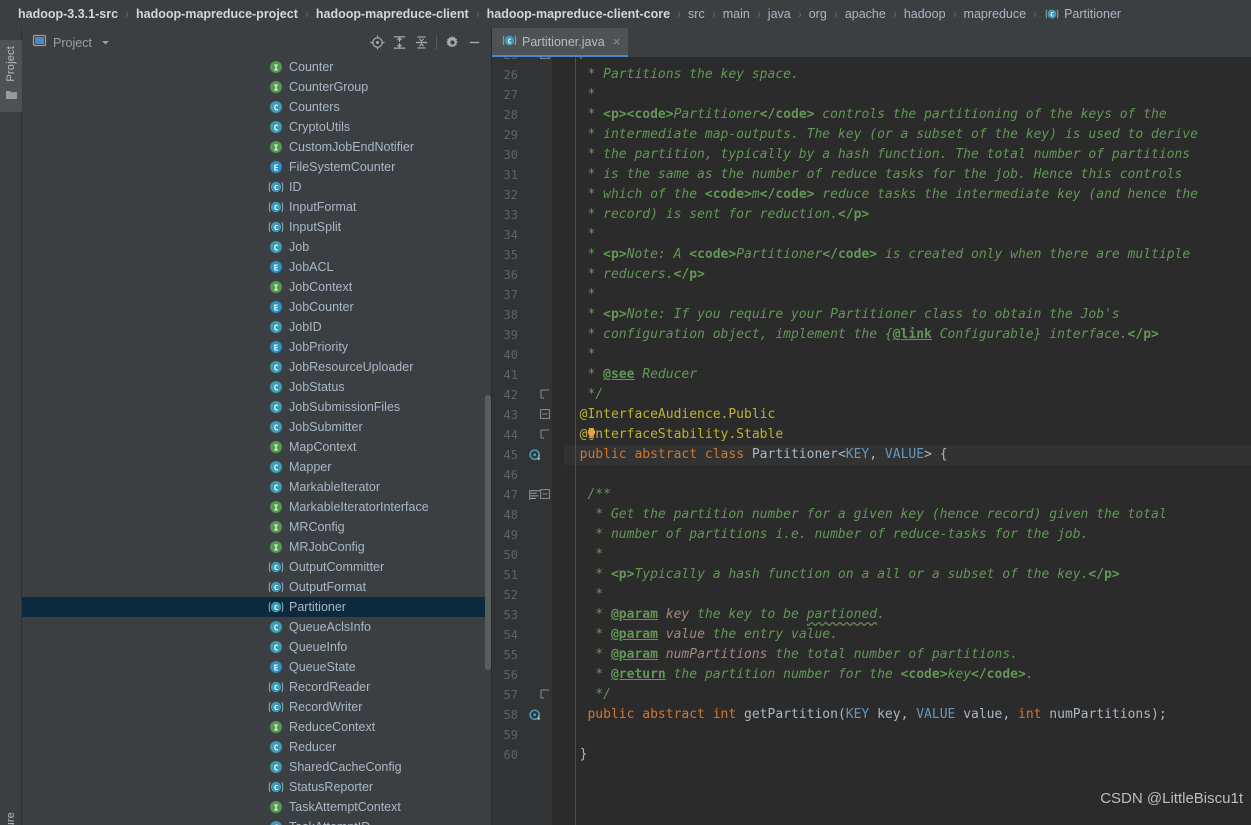 Image resolution: width=1251 pixels, height=825 pixels. I want to click on tool-window-button-project: Project, so click(11, 76).